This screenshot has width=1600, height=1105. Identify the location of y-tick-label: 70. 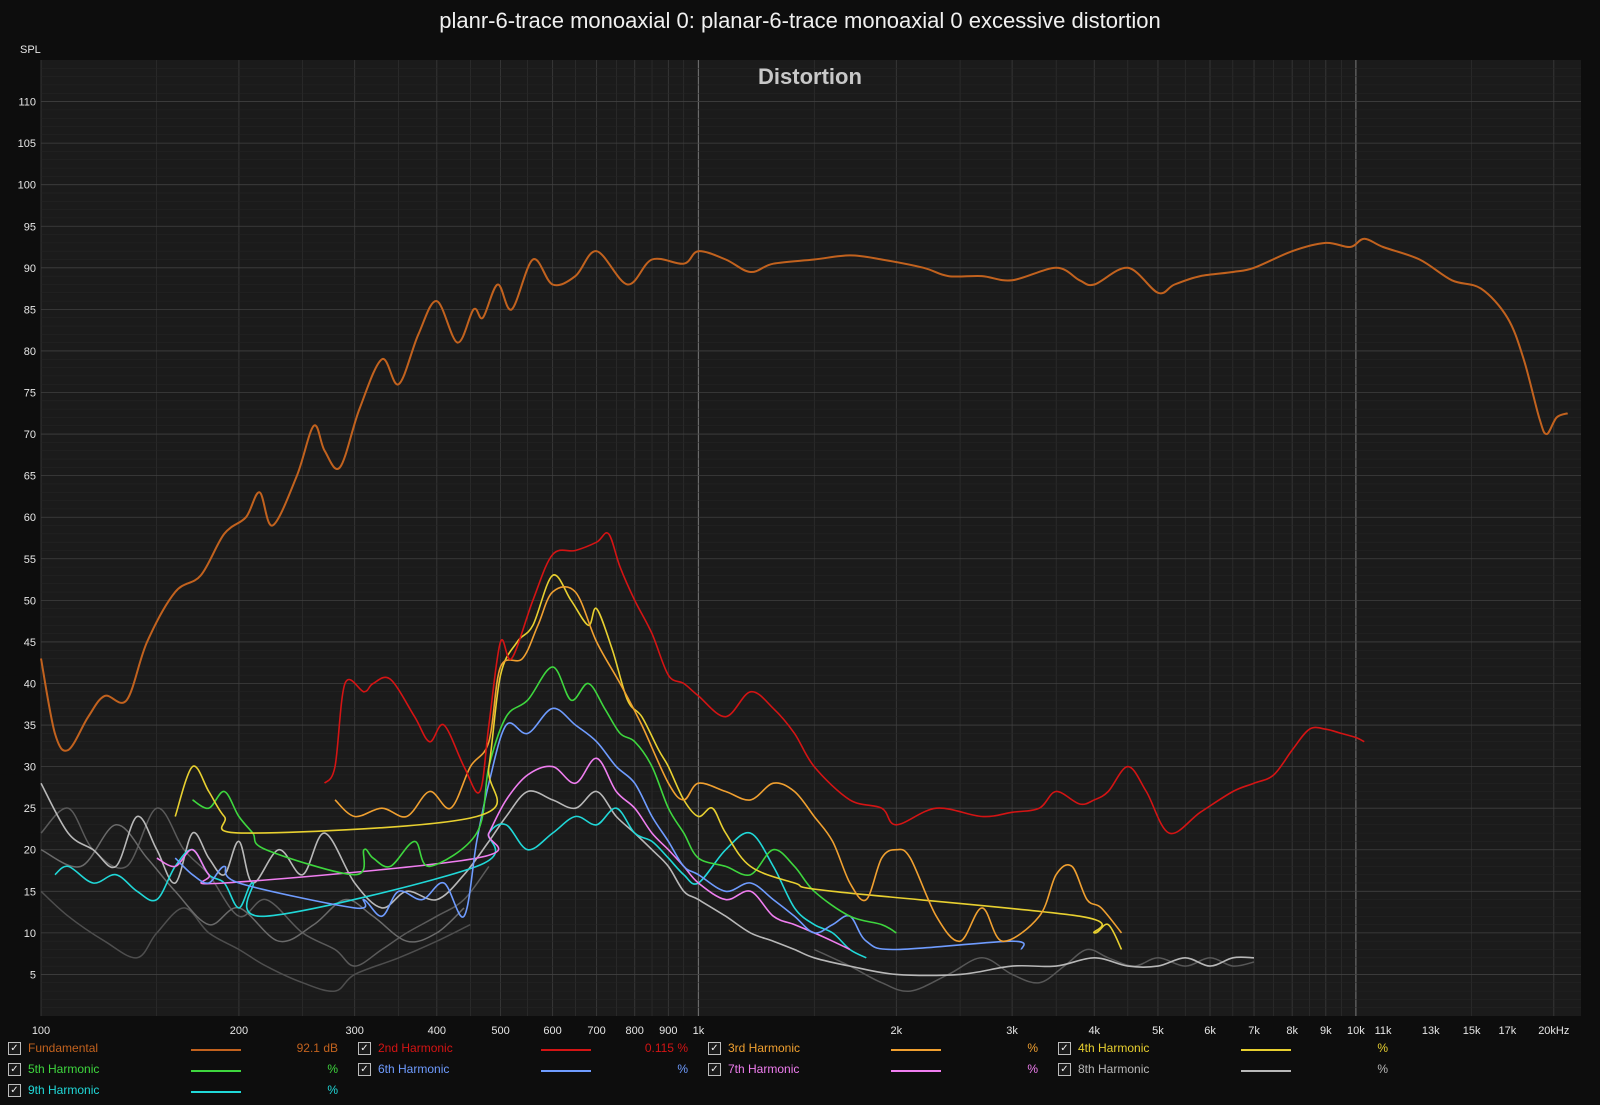
(30, 435).